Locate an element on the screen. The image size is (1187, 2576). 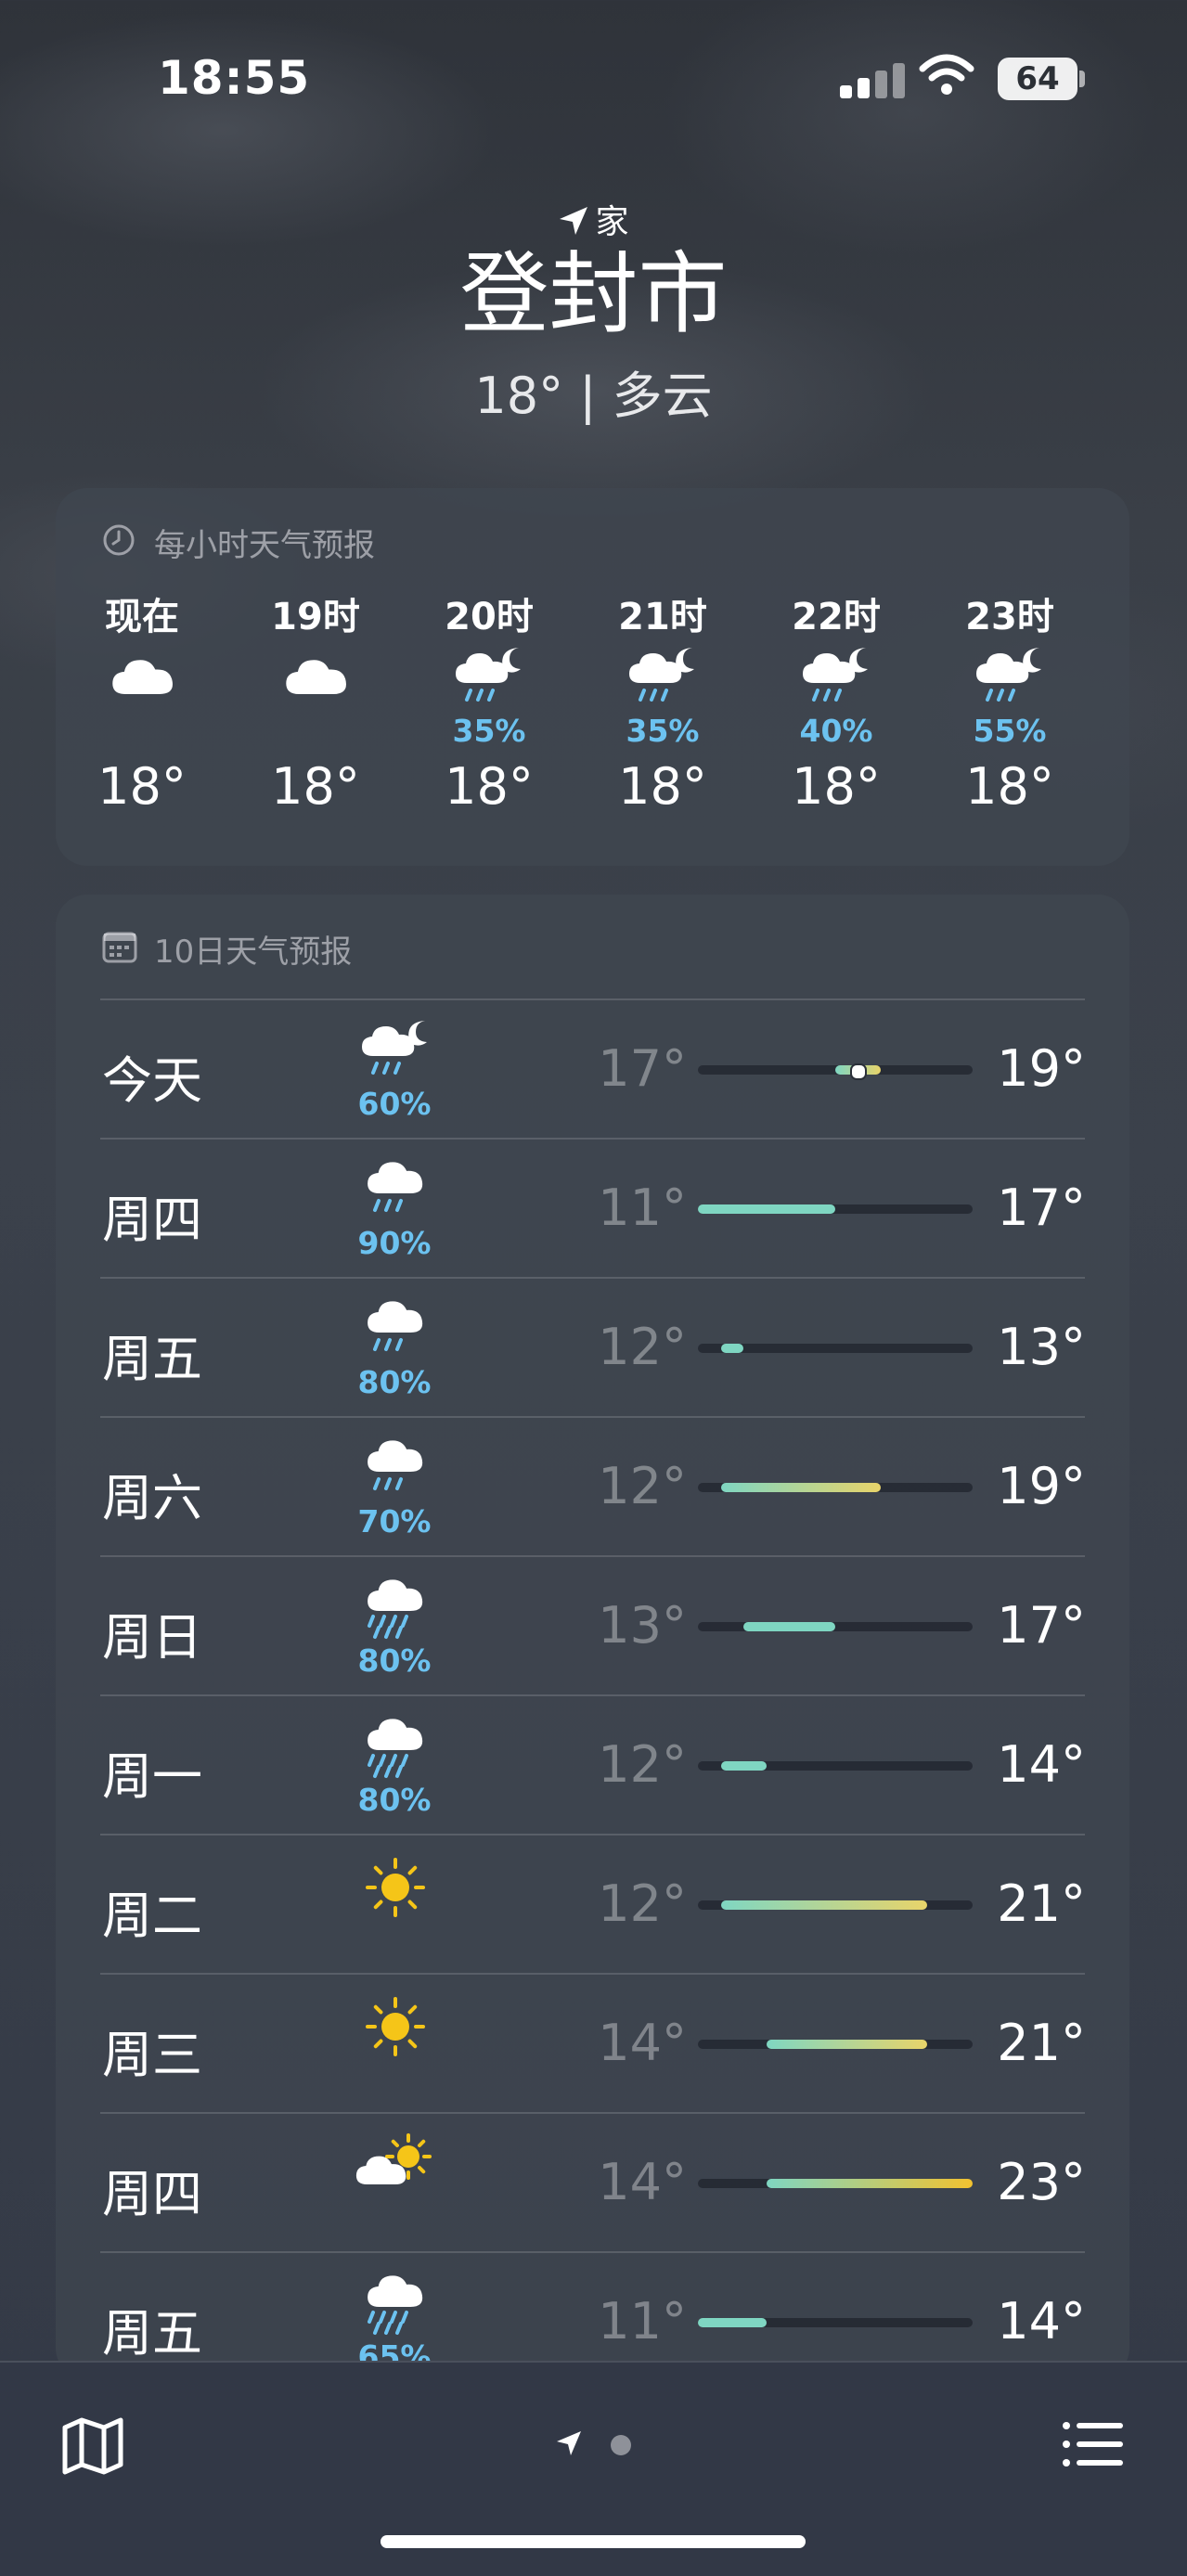
day-label: 周一 is located at coordinates (152, 1776).